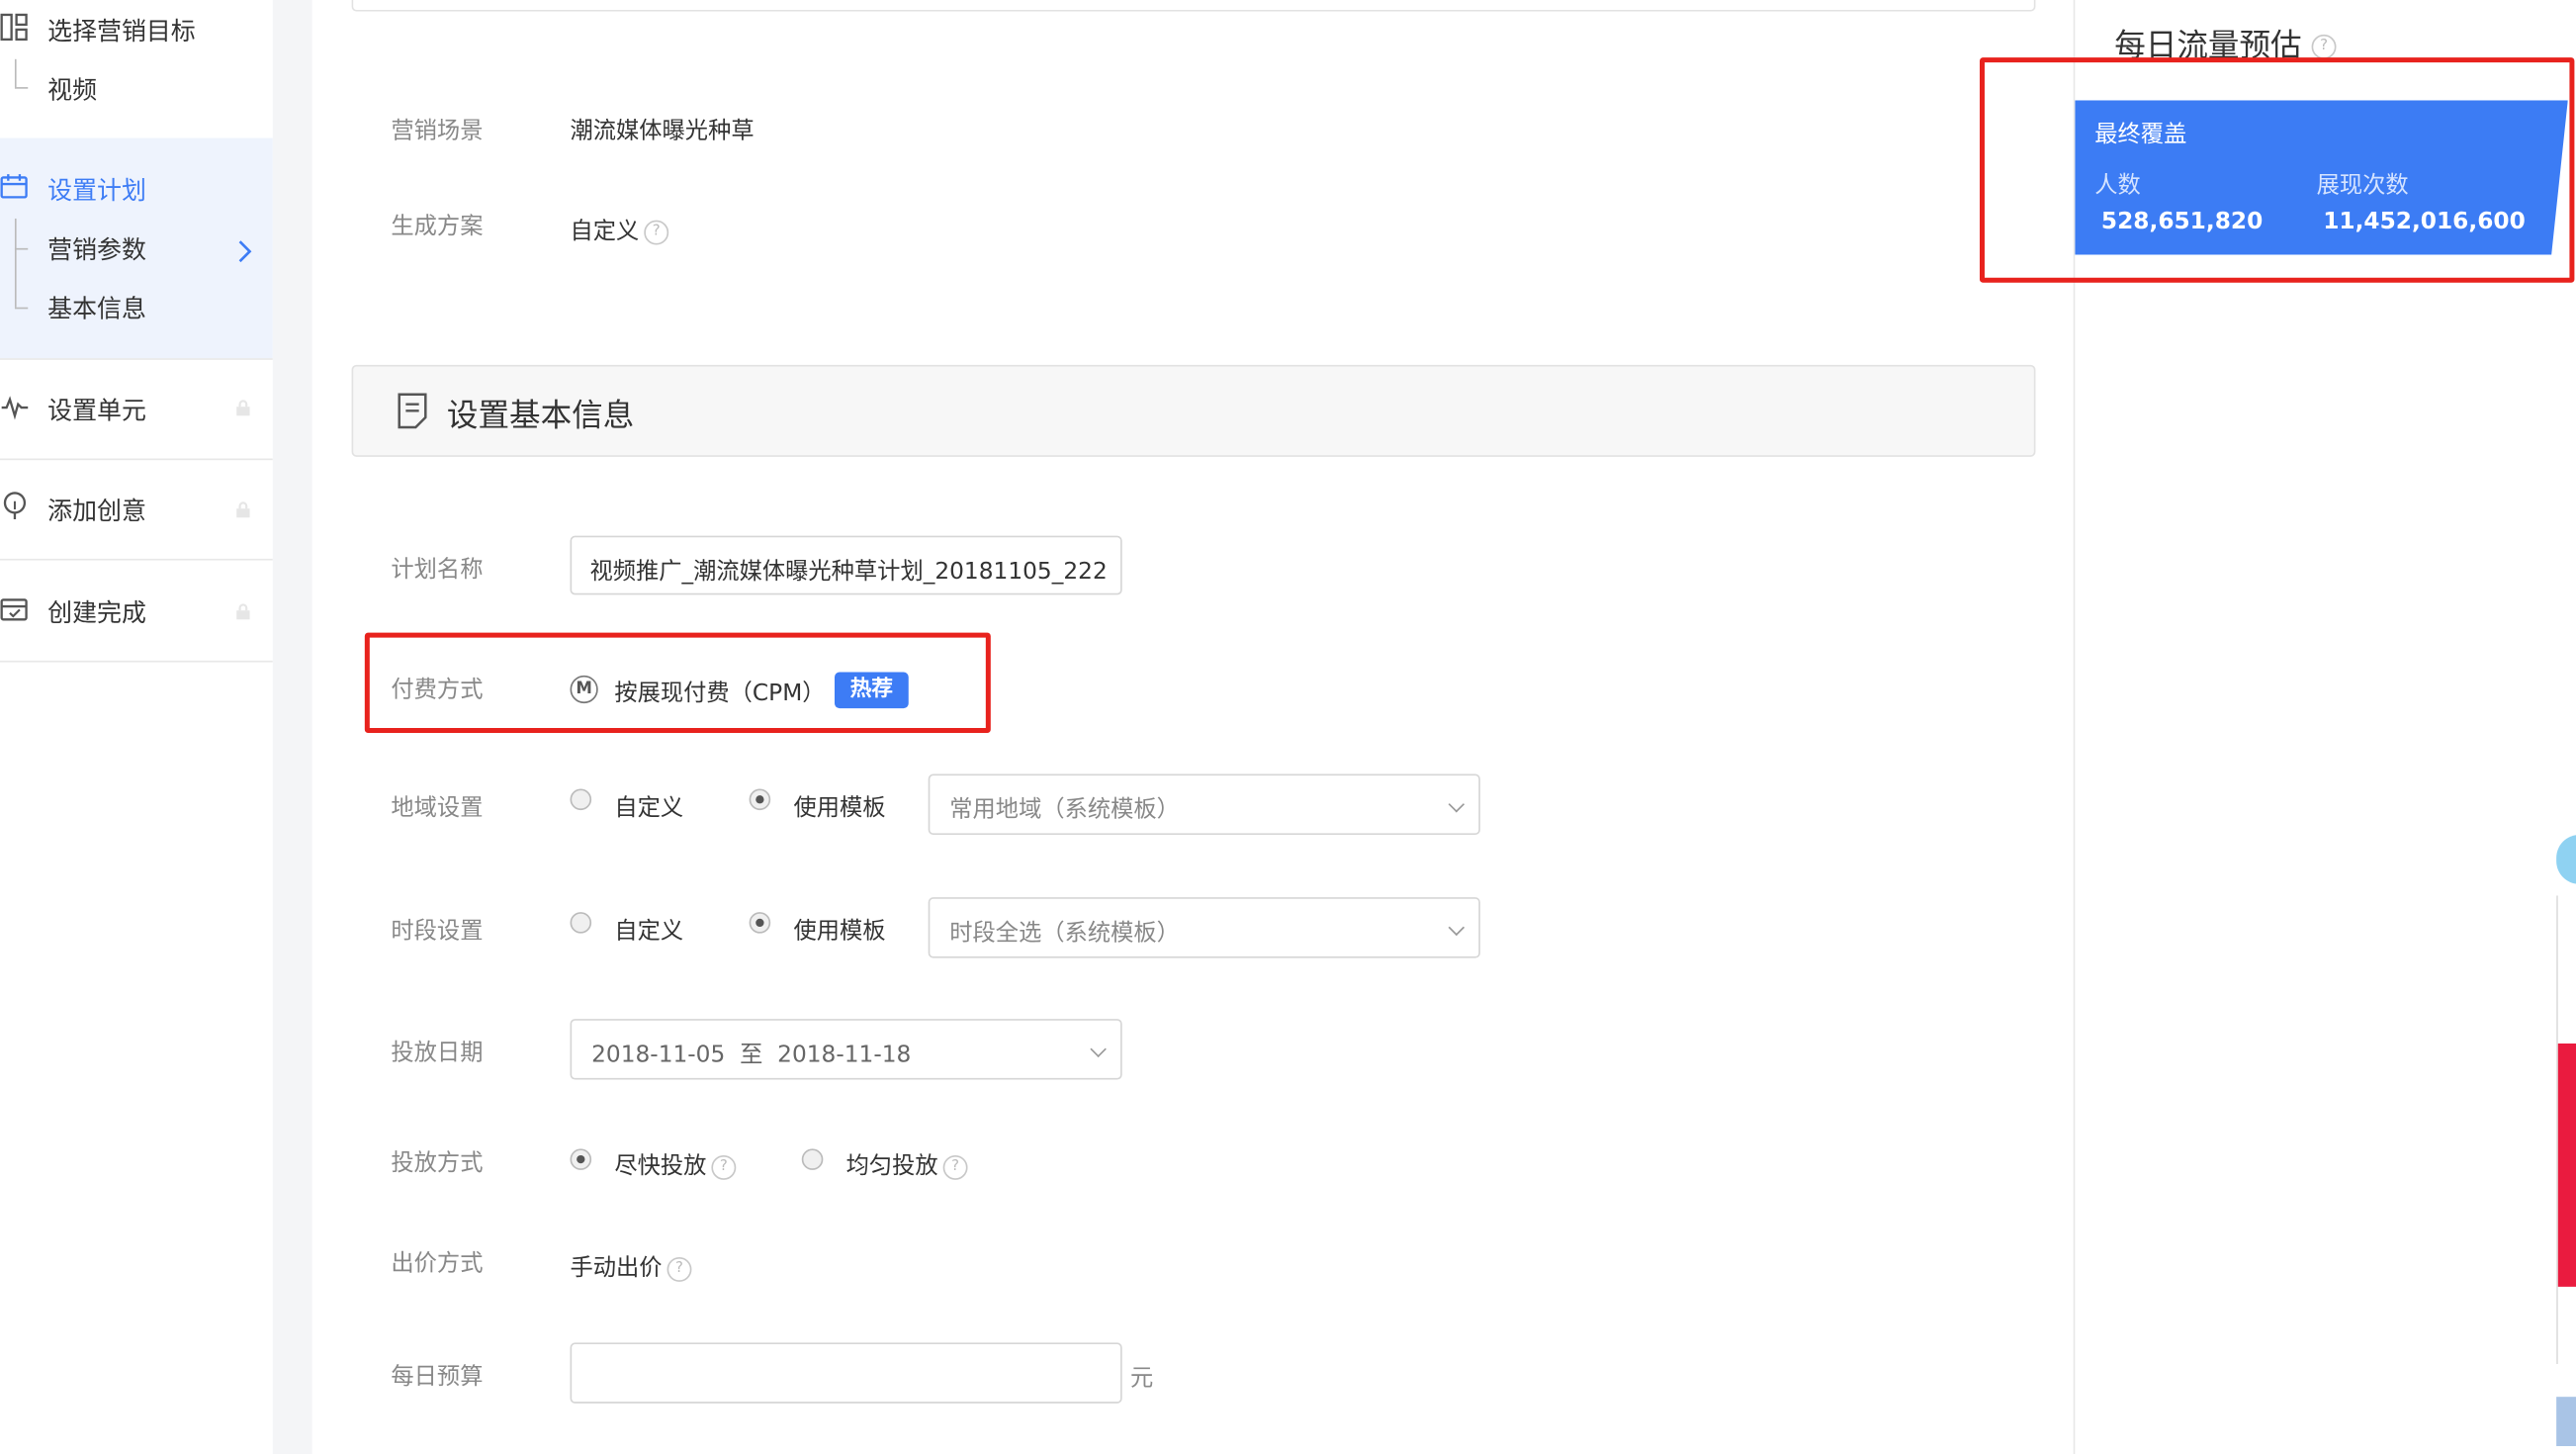 The height and width of the screenshot is (1454, 2576). What do you see at coordinates (96, 511) in the screenshot?
I see `step-add-creative: 添加创意` at bounding box center [96, 511].